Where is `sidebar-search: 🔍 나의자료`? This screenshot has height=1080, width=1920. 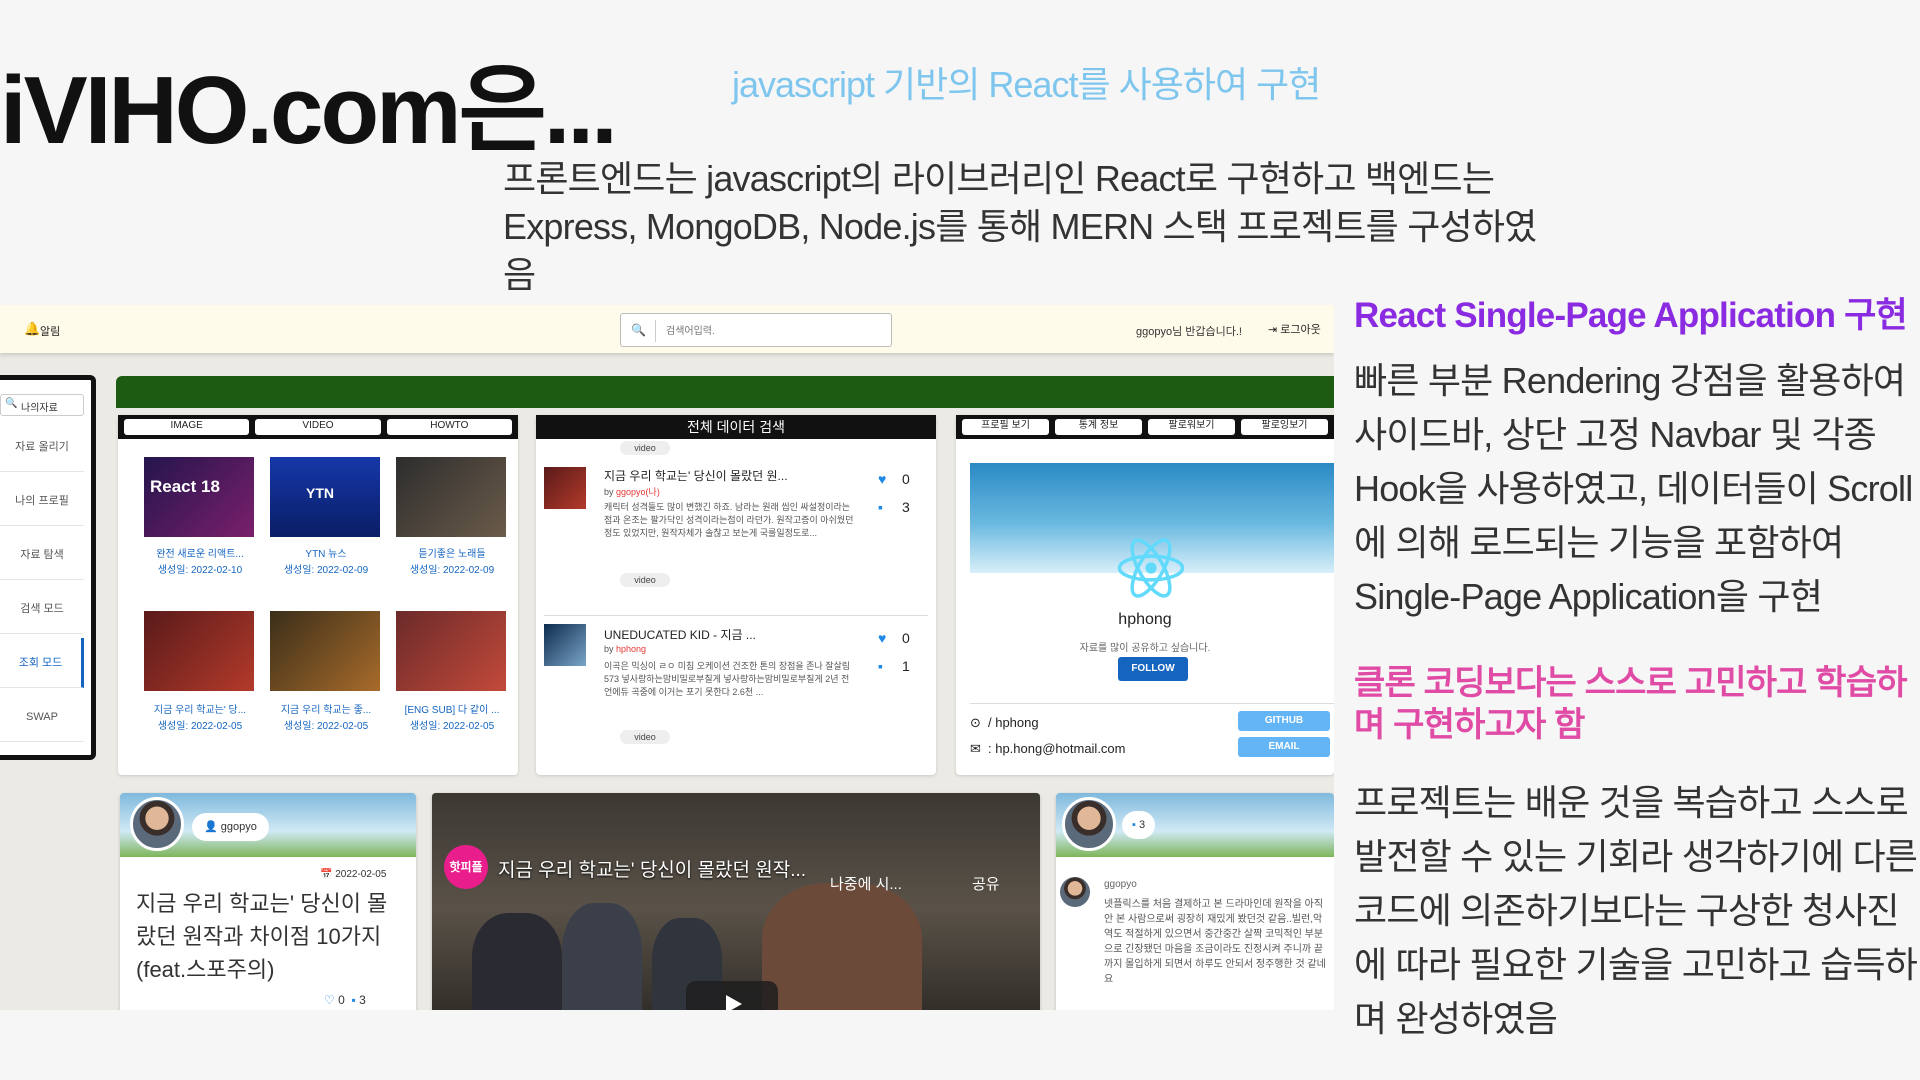 sidebar-search: 🔍 나의자료 is located at coordinates (42, 405).